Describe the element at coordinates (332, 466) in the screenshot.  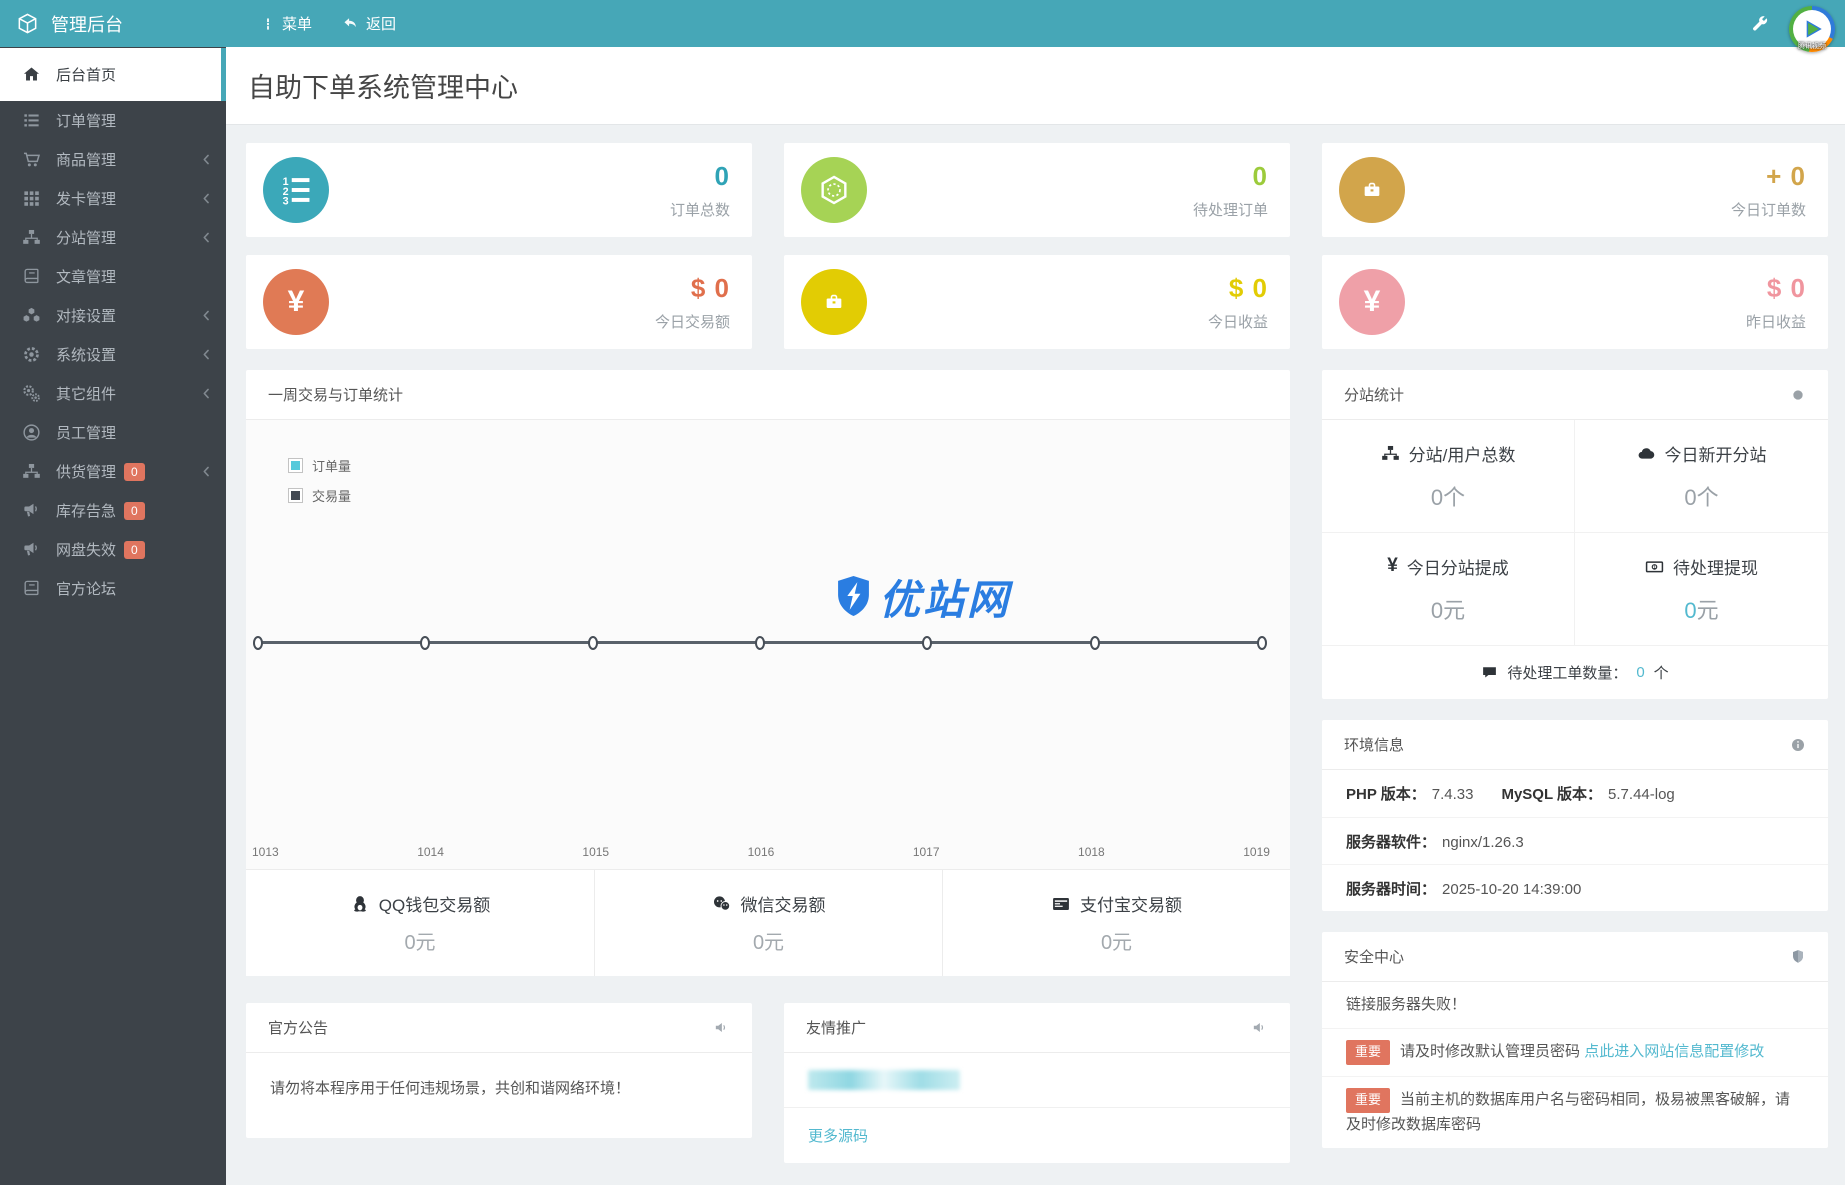
I see `legend-label: 订单量` at that location.